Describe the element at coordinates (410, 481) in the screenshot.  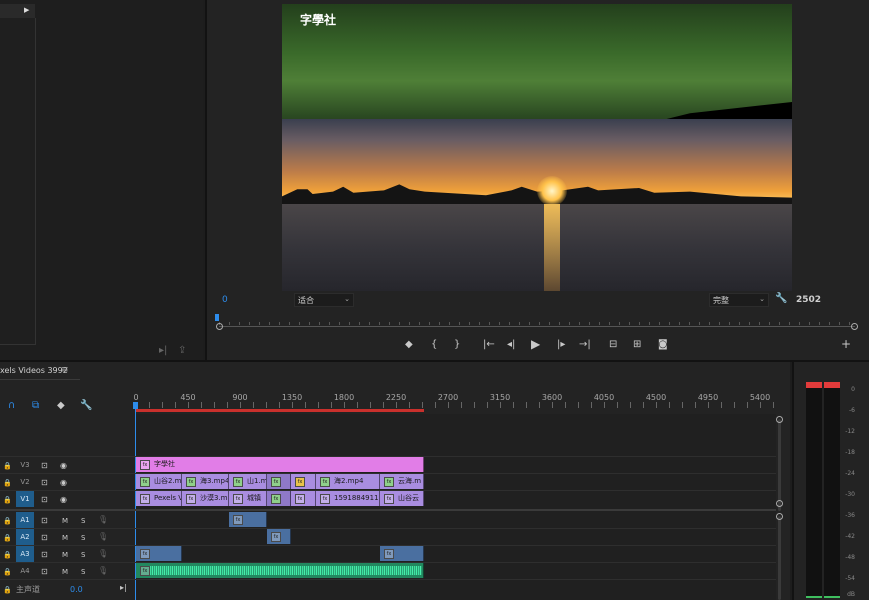
I see `clip-label: 云海.m` at that location.